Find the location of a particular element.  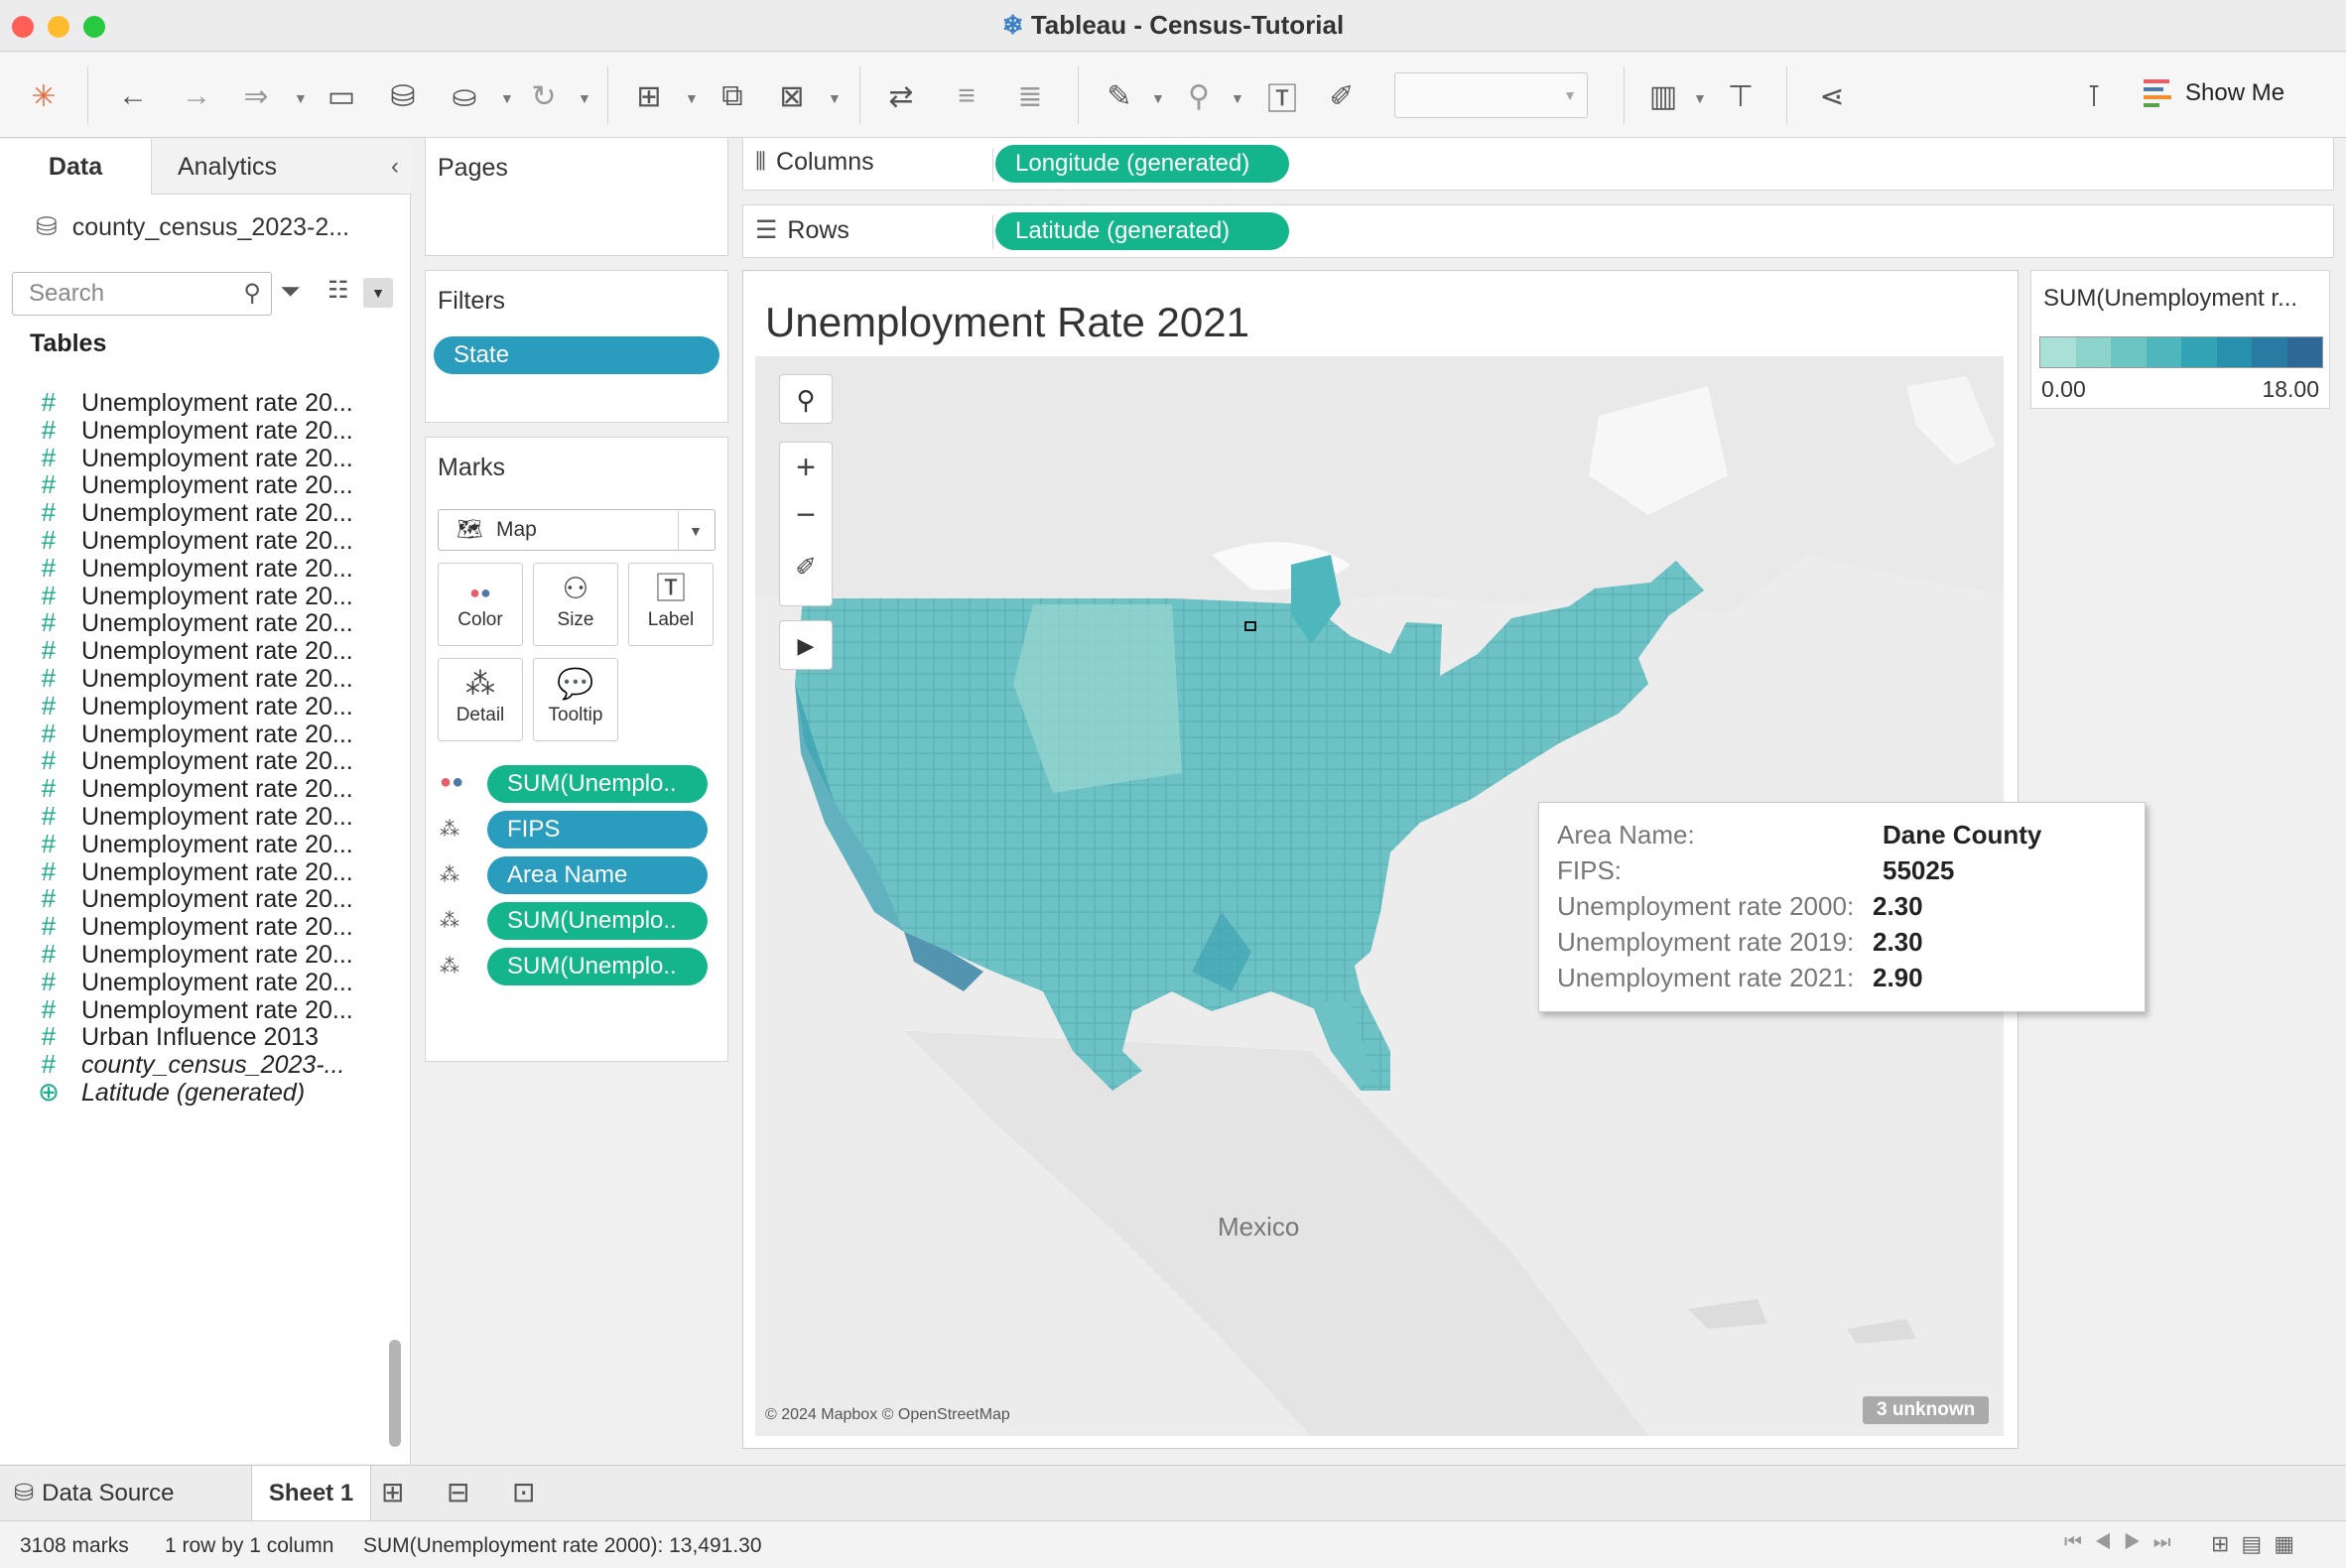

show-mark-labels-icon: 🅃 is located at coordinates (1282, 96).